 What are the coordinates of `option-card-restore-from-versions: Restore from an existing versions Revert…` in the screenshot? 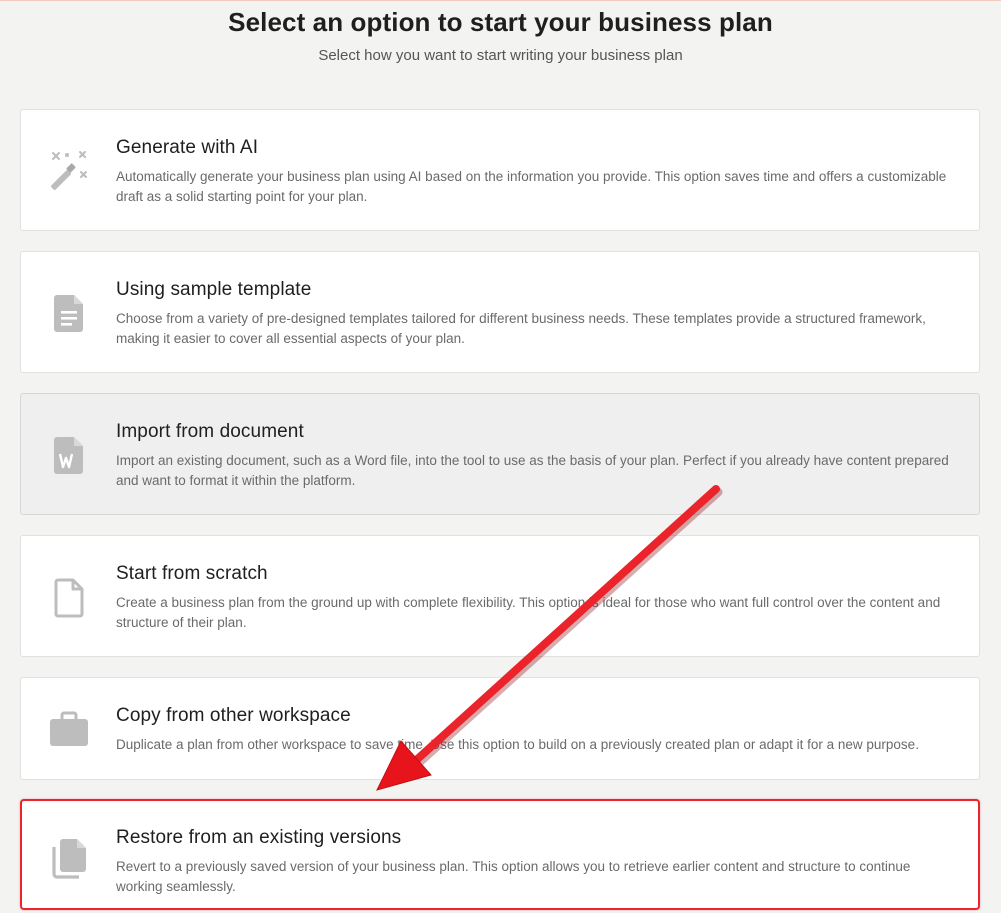 It's located at (500, 854).